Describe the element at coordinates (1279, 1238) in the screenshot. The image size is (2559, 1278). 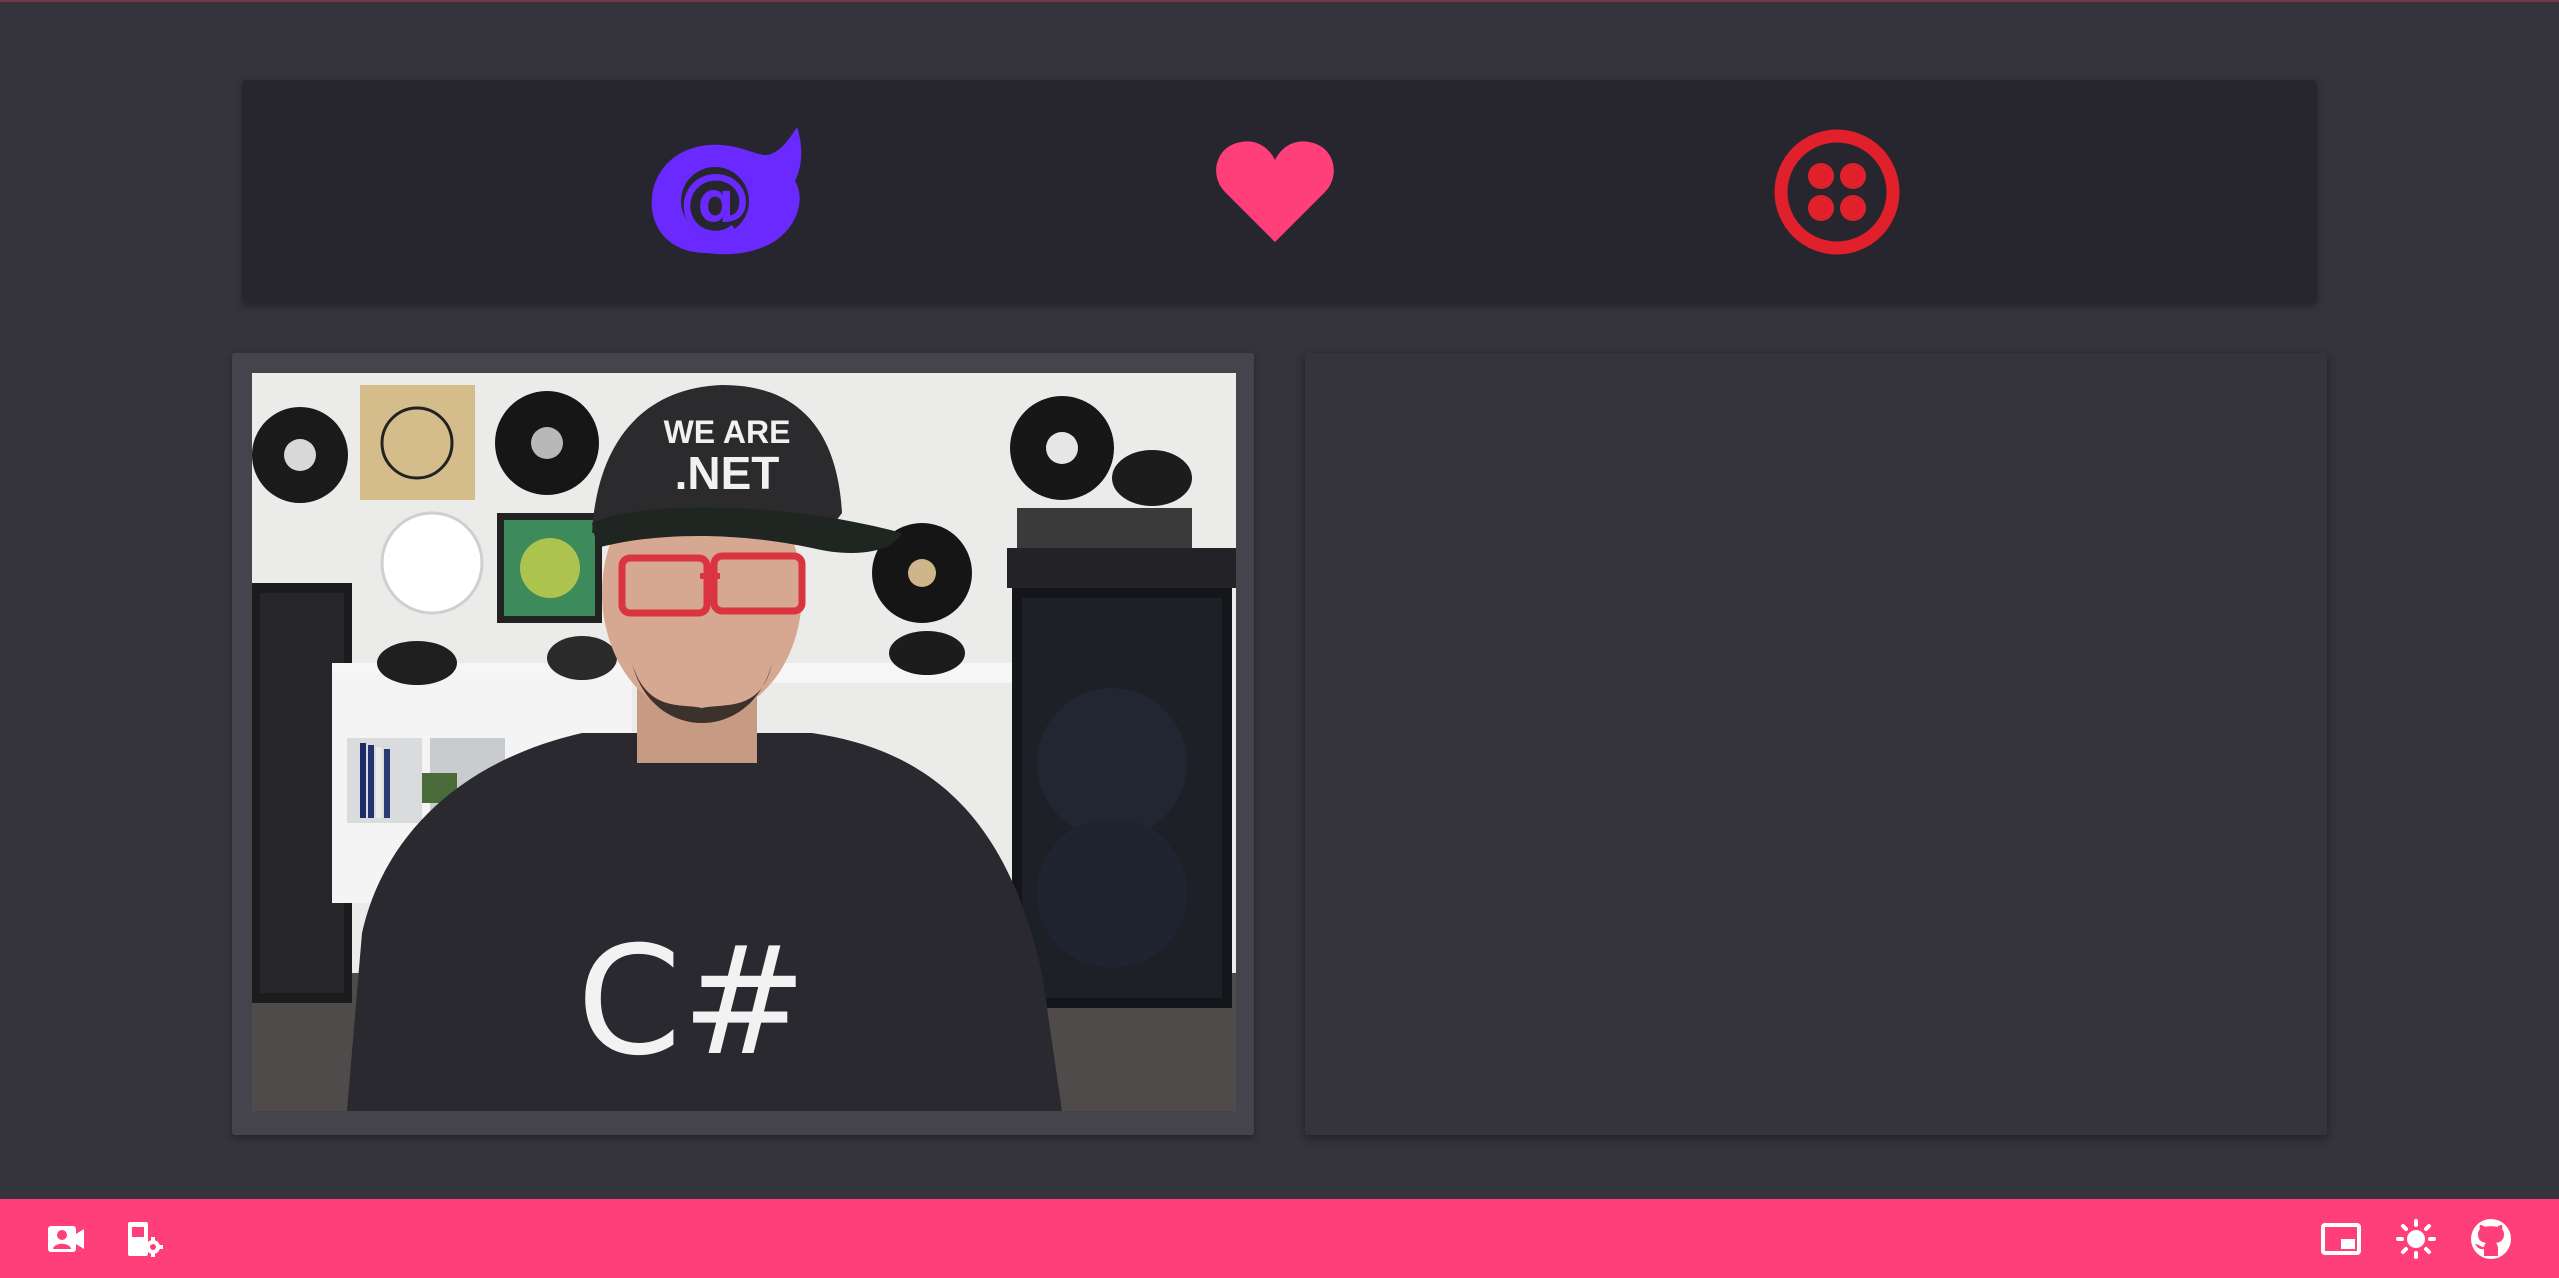
I see `footer-toolbar` at that location.